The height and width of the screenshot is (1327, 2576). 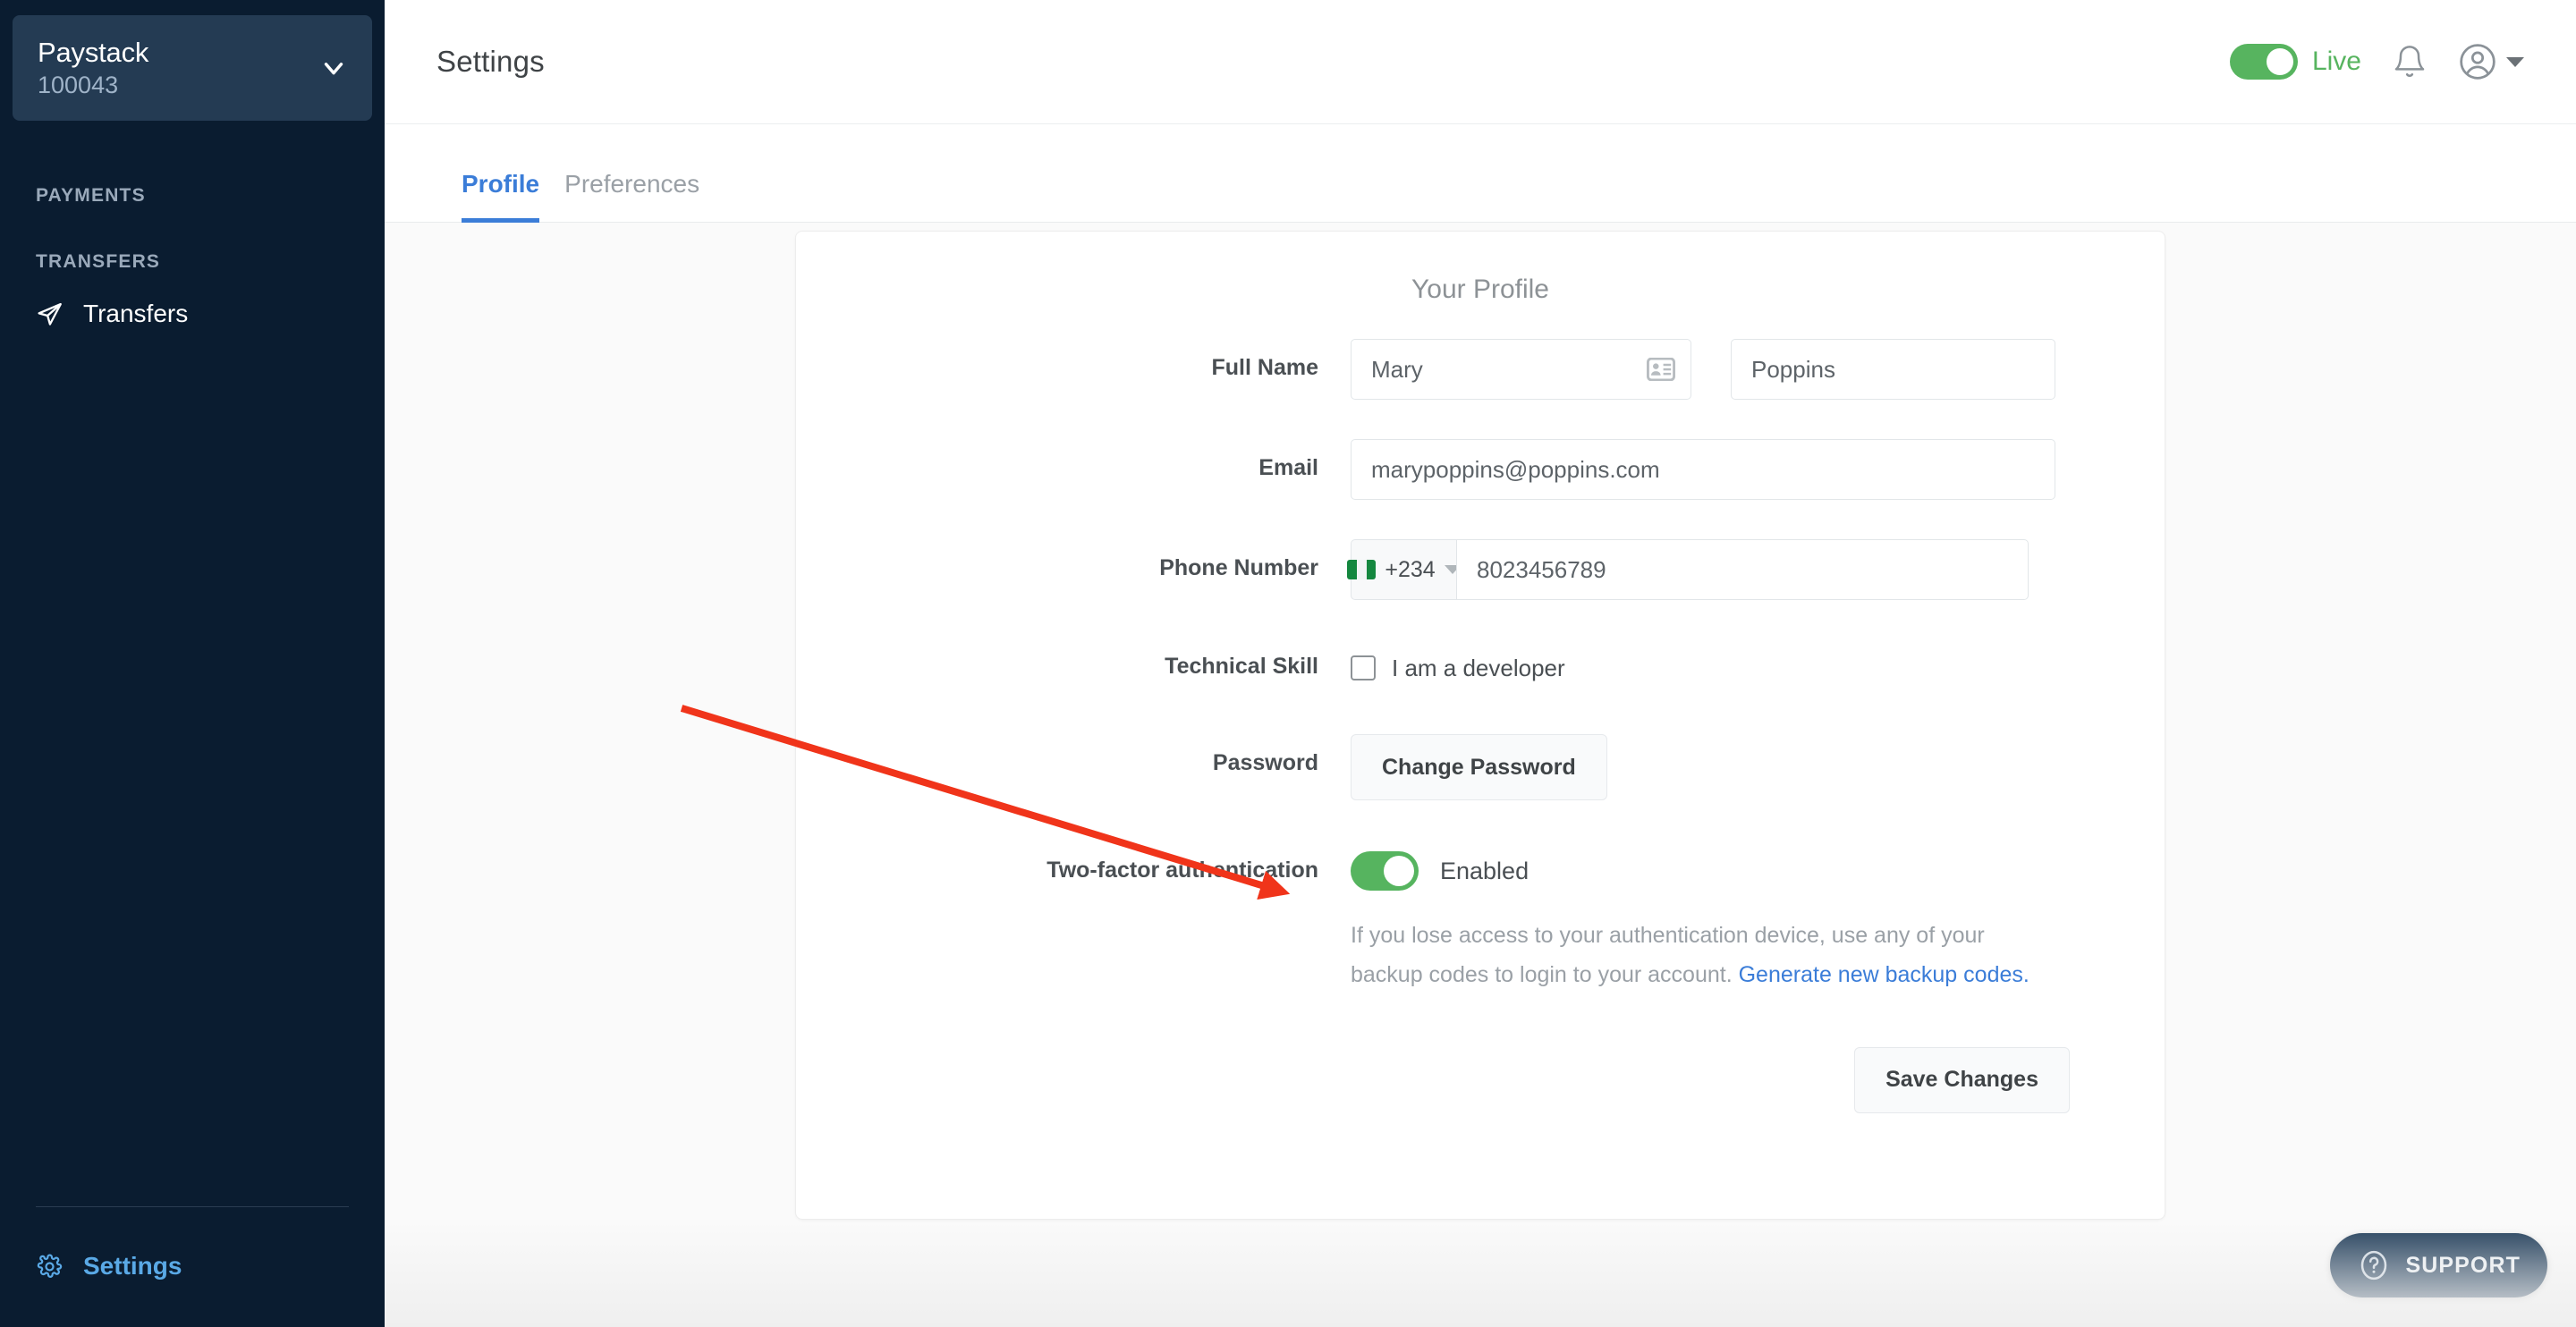 I want to click on two-factor-state-label: Enabled, so click(x=1485, y=870).